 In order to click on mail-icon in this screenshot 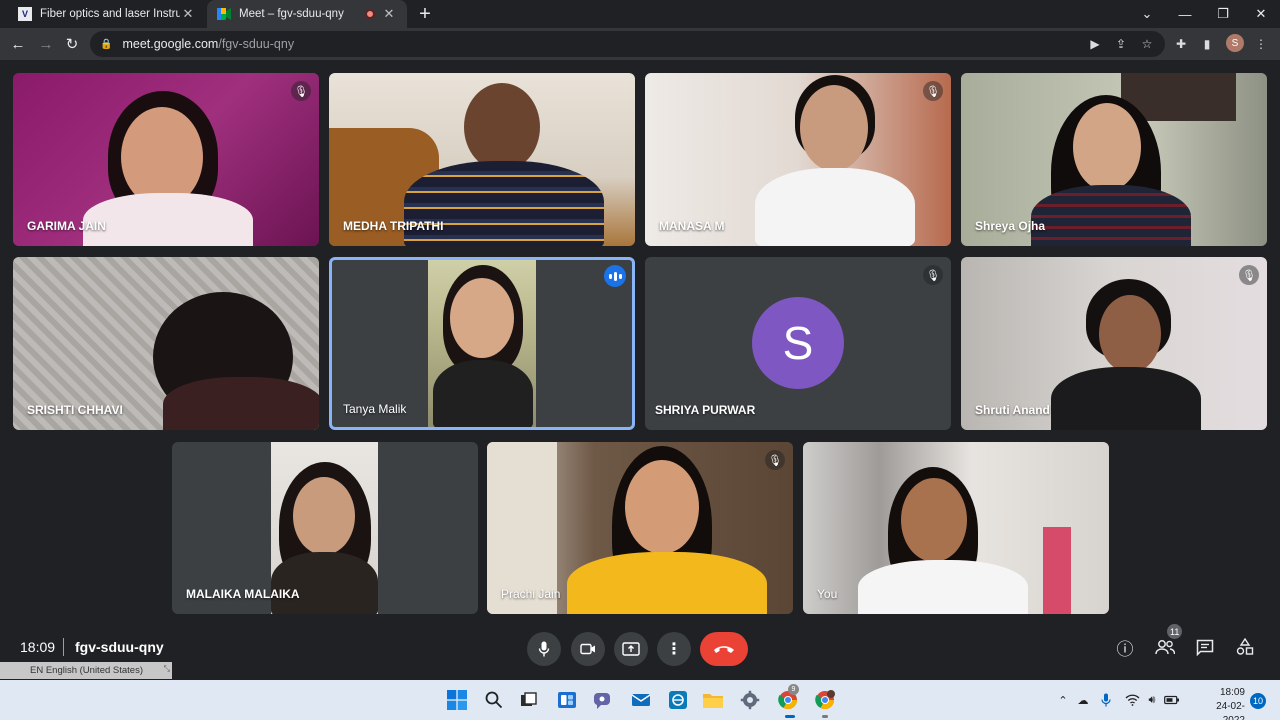, I will do `click(641, 700)`.